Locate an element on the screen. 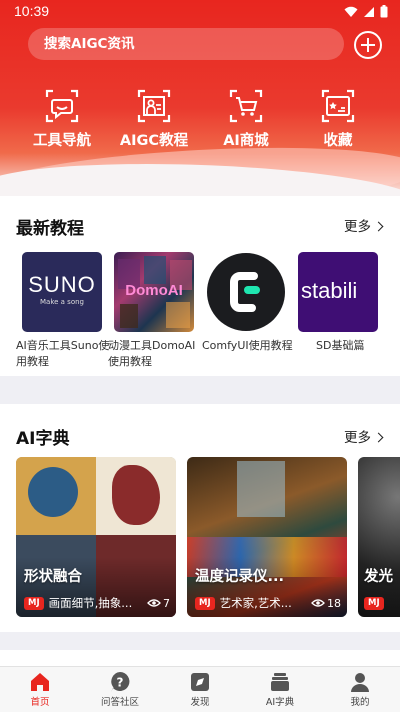 This screenshot has width=400, height=712. quick-nav-favorites: 收藏 is located at coordinates (338, 119).